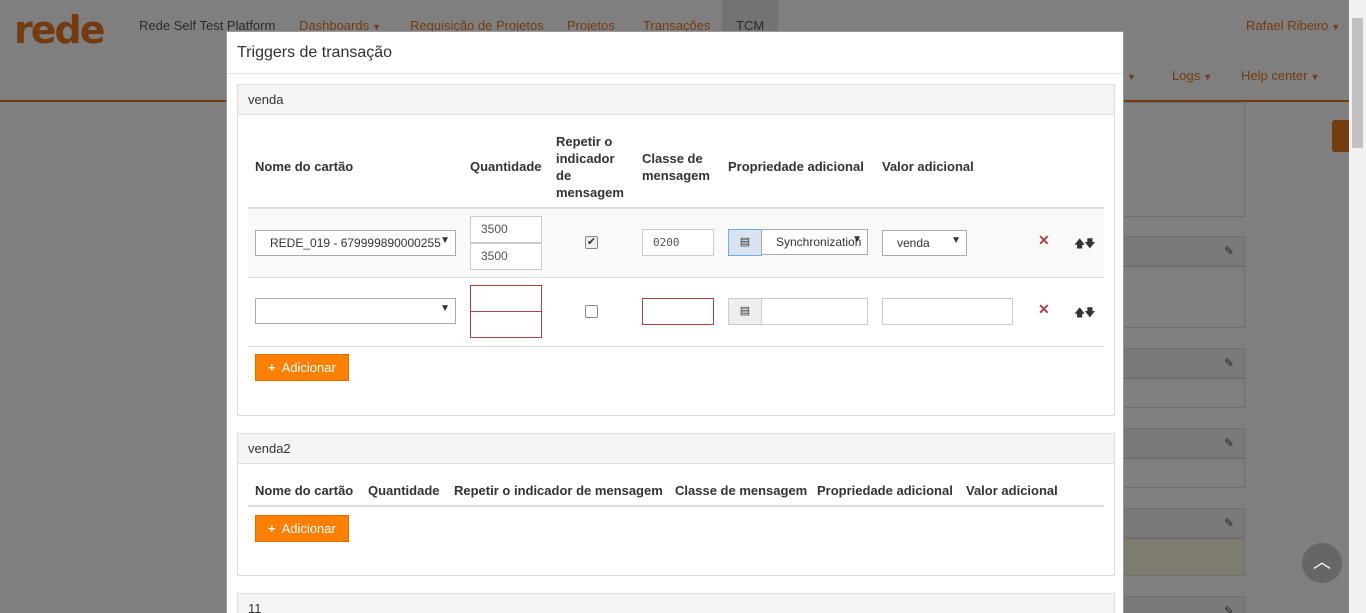  What do you see at coordinates (678, 311) in the screenshot?
I see `message-class-input` at bounding box center [678, 311].